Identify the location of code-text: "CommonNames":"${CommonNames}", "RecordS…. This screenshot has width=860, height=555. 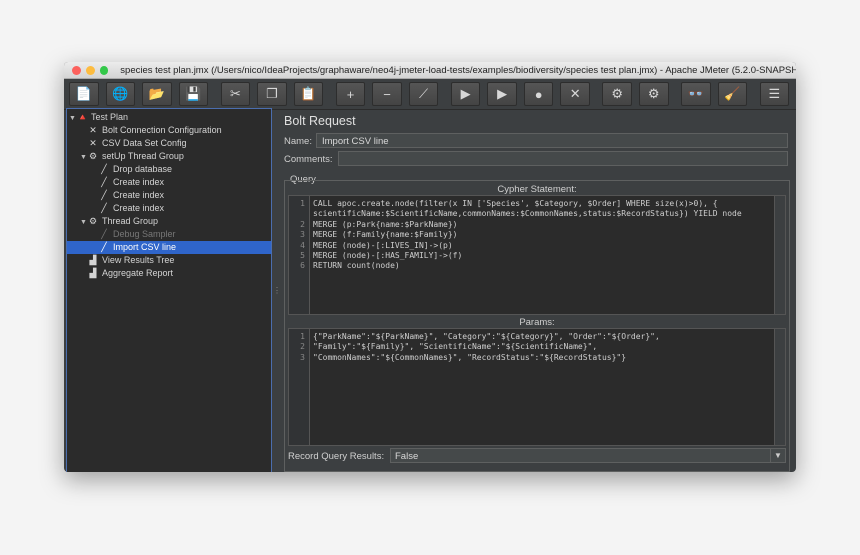
(470, 357).